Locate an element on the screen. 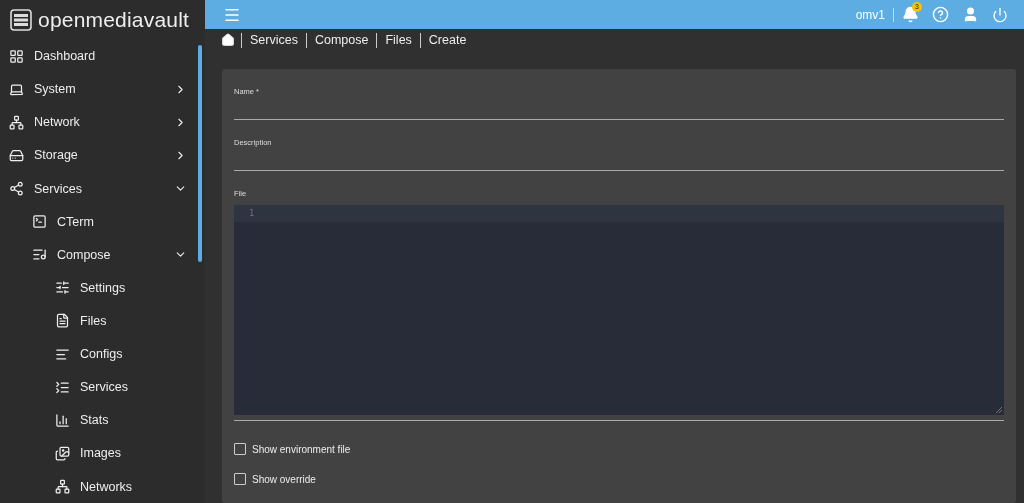 The height and width of the screenshot is (503, 1024). scrollbar is located at coordinates (200, 153).